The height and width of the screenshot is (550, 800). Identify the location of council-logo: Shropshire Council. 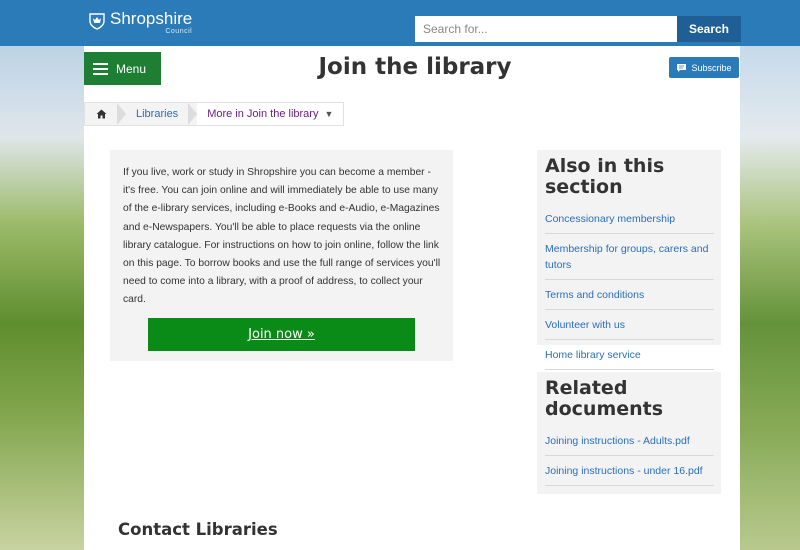
(140, 24).